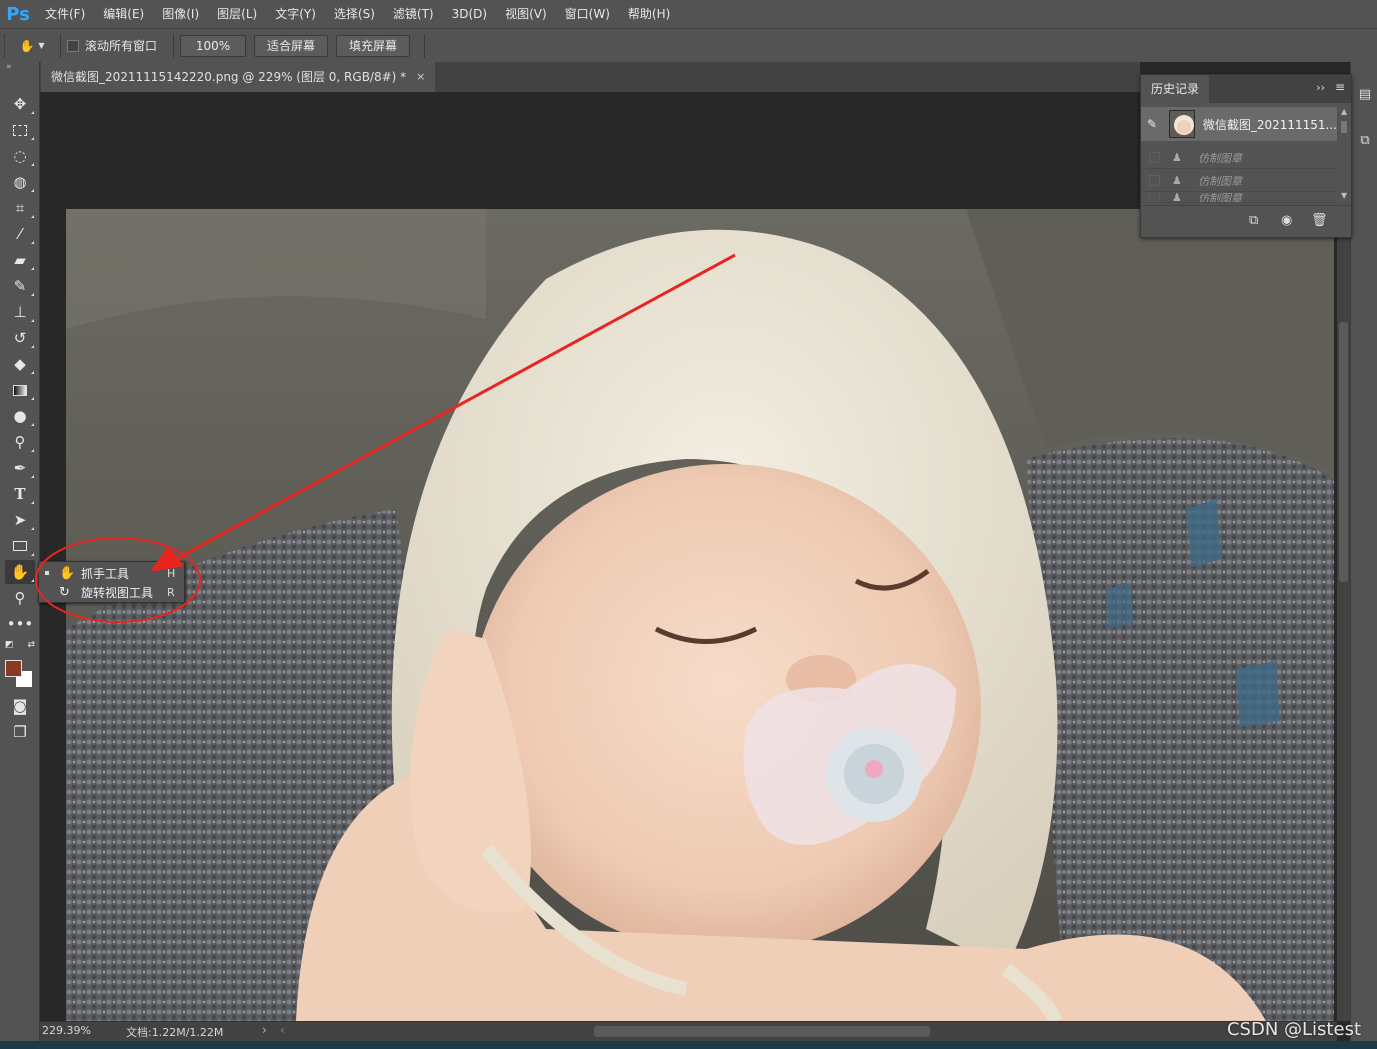  What do you see at coordinates (295, 14) in the screenshot?
I see `menu-type: 文字(Y)` at bounding box center [295, 14].